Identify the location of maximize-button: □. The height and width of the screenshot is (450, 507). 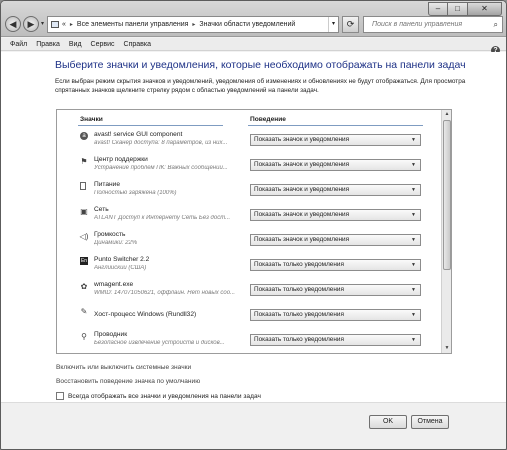
(458, 9).